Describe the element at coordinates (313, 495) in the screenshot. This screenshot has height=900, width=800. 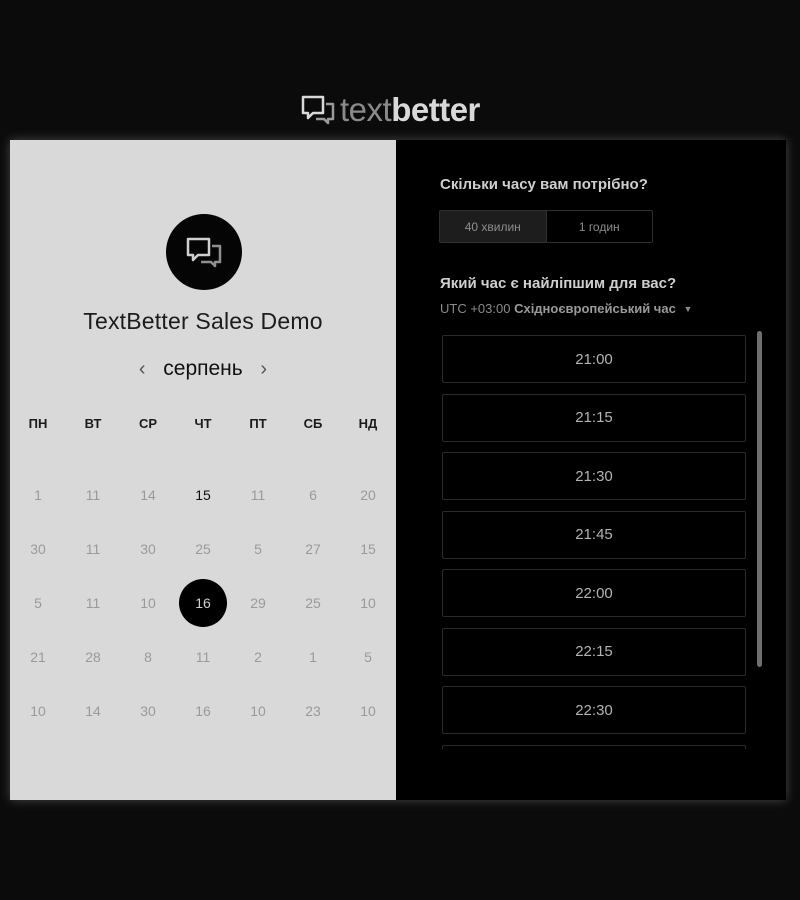
I see `calendar-day: 6` at that location.